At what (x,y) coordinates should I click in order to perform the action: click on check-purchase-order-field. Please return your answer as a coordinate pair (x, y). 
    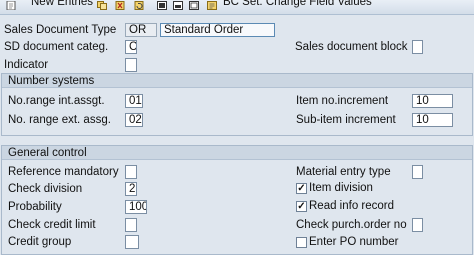
    Looking at the image, I should click on (417, 225).